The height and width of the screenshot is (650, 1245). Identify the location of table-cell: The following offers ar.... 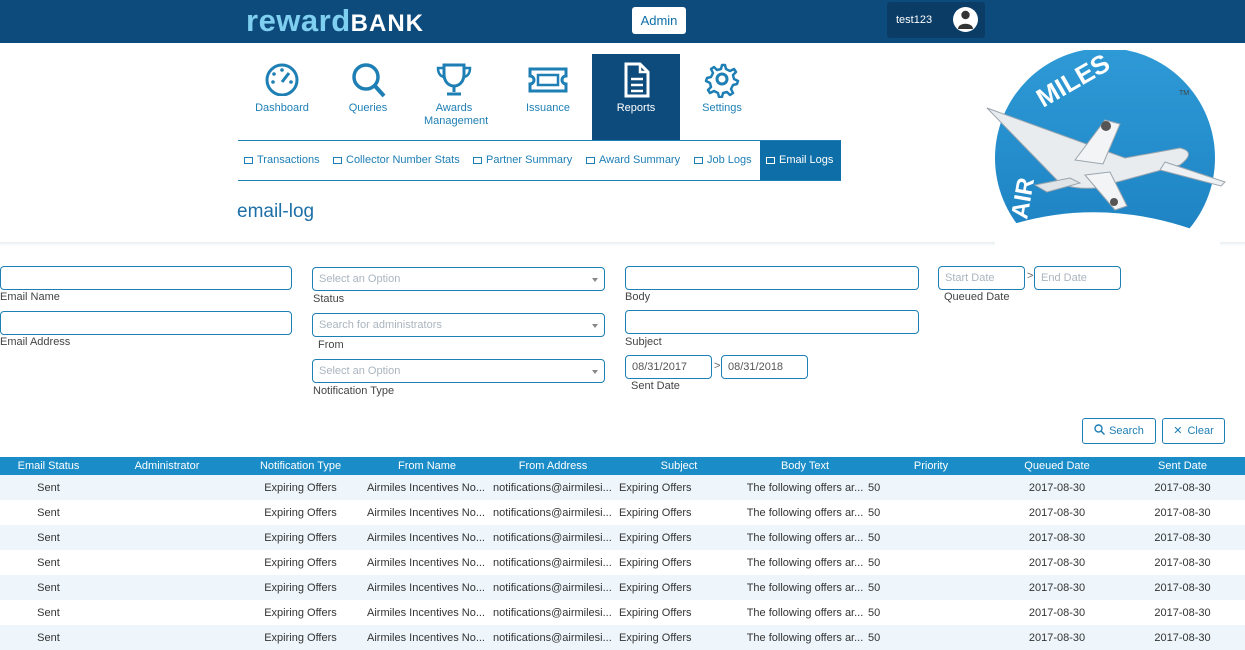
(805, 612).